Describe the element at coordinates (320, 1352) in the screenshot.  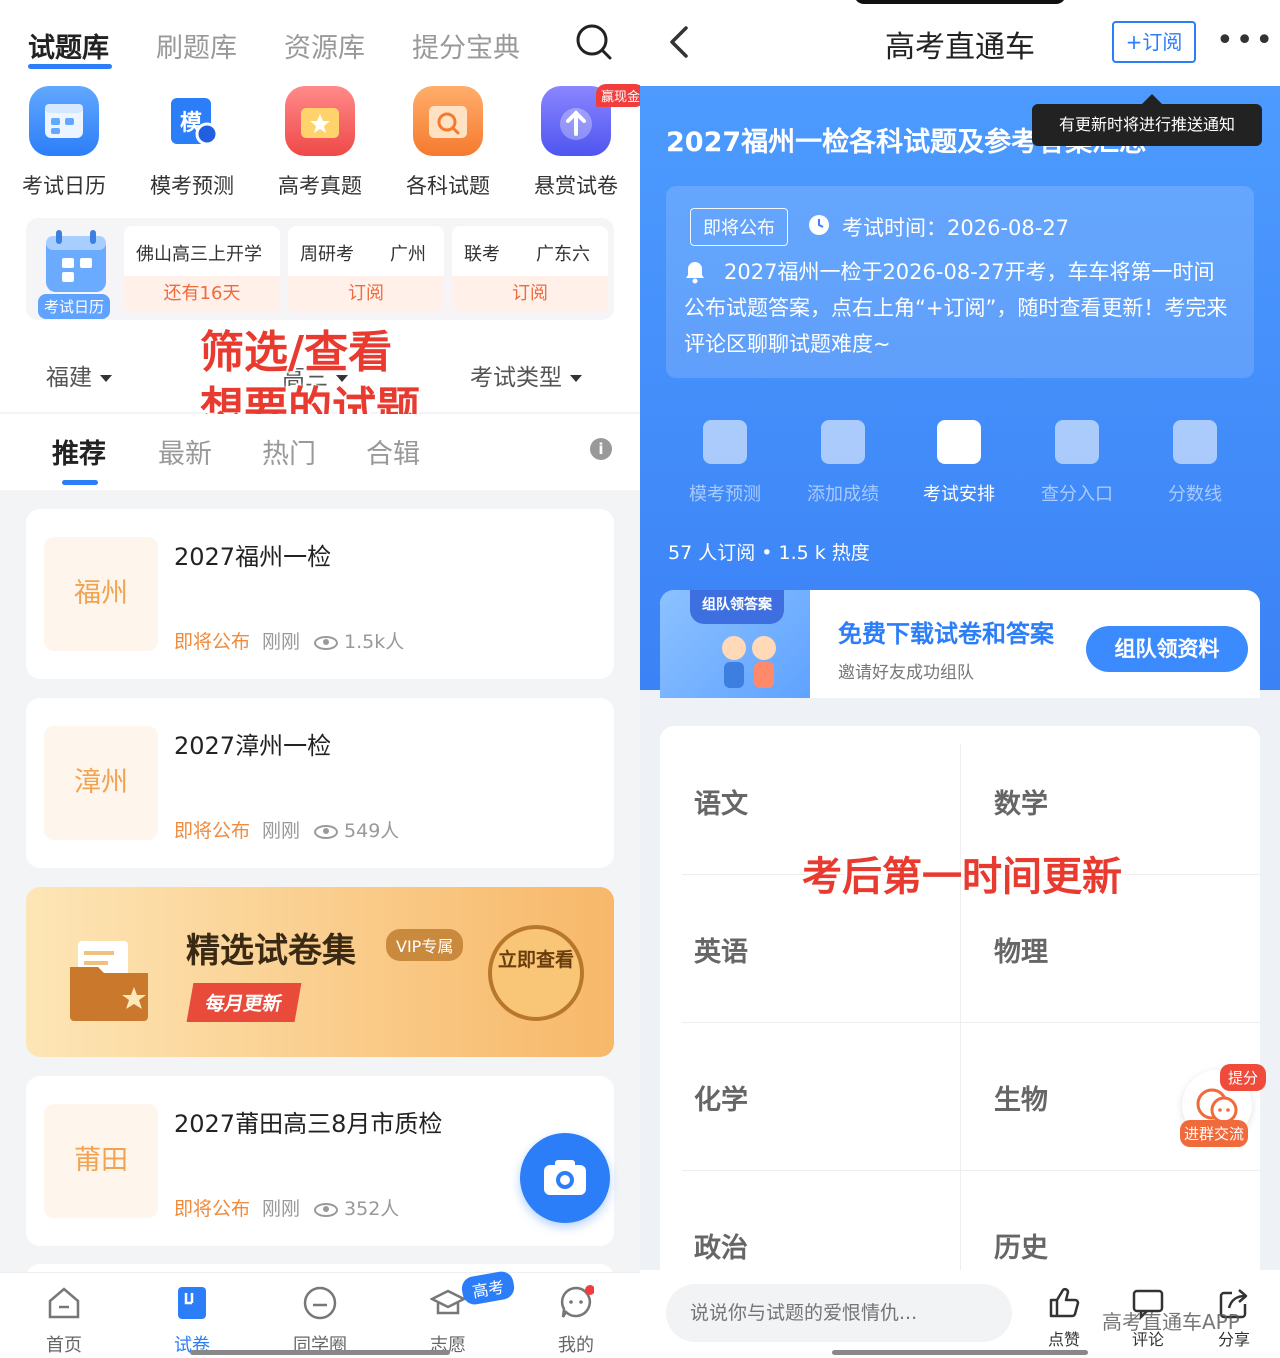
I see `home-indicator` at that location.